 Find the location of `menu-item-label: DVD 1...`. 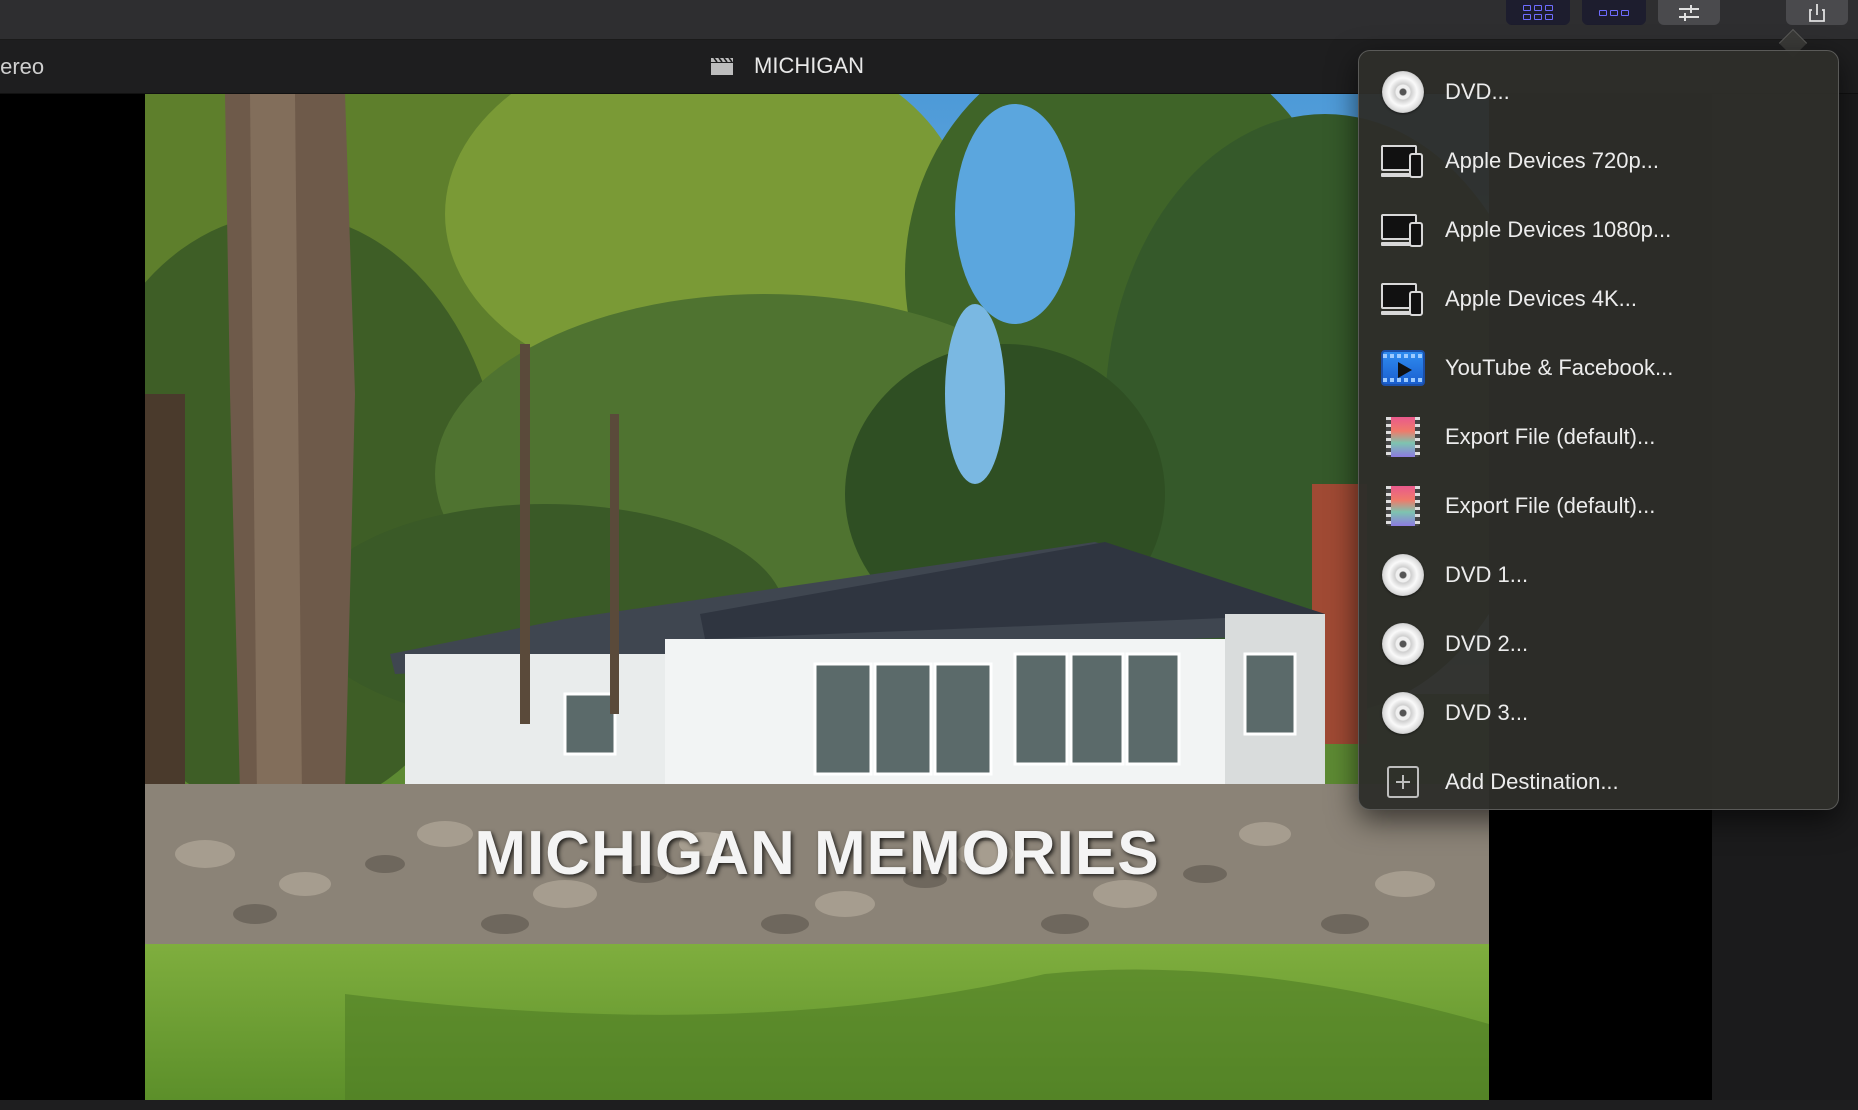

menu-item-label: DVD 1... is located at coordinates (1487, 574).